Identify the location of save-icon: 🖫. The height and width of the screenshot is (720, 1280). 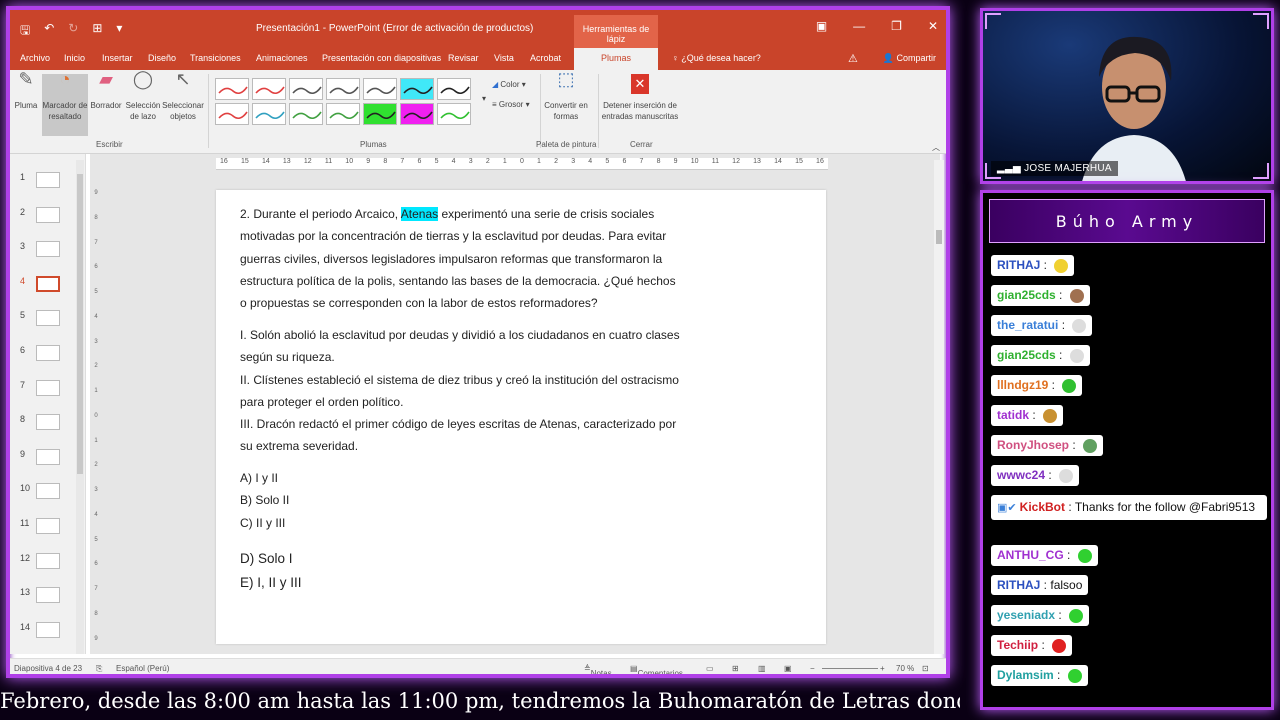
(25, 31).